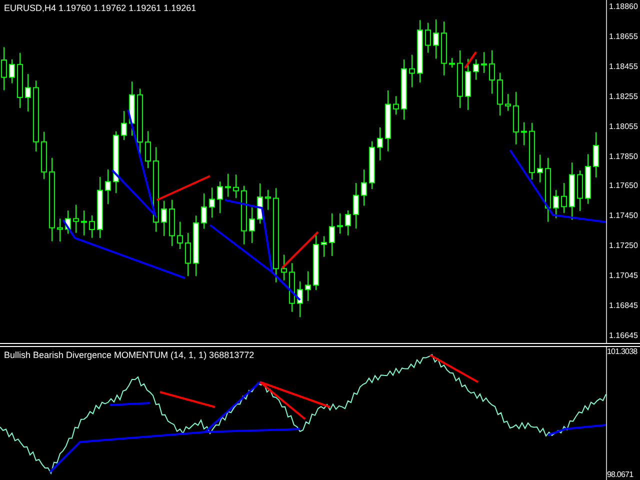  I want to click on price-label: 1.18655, so click(623, 37).